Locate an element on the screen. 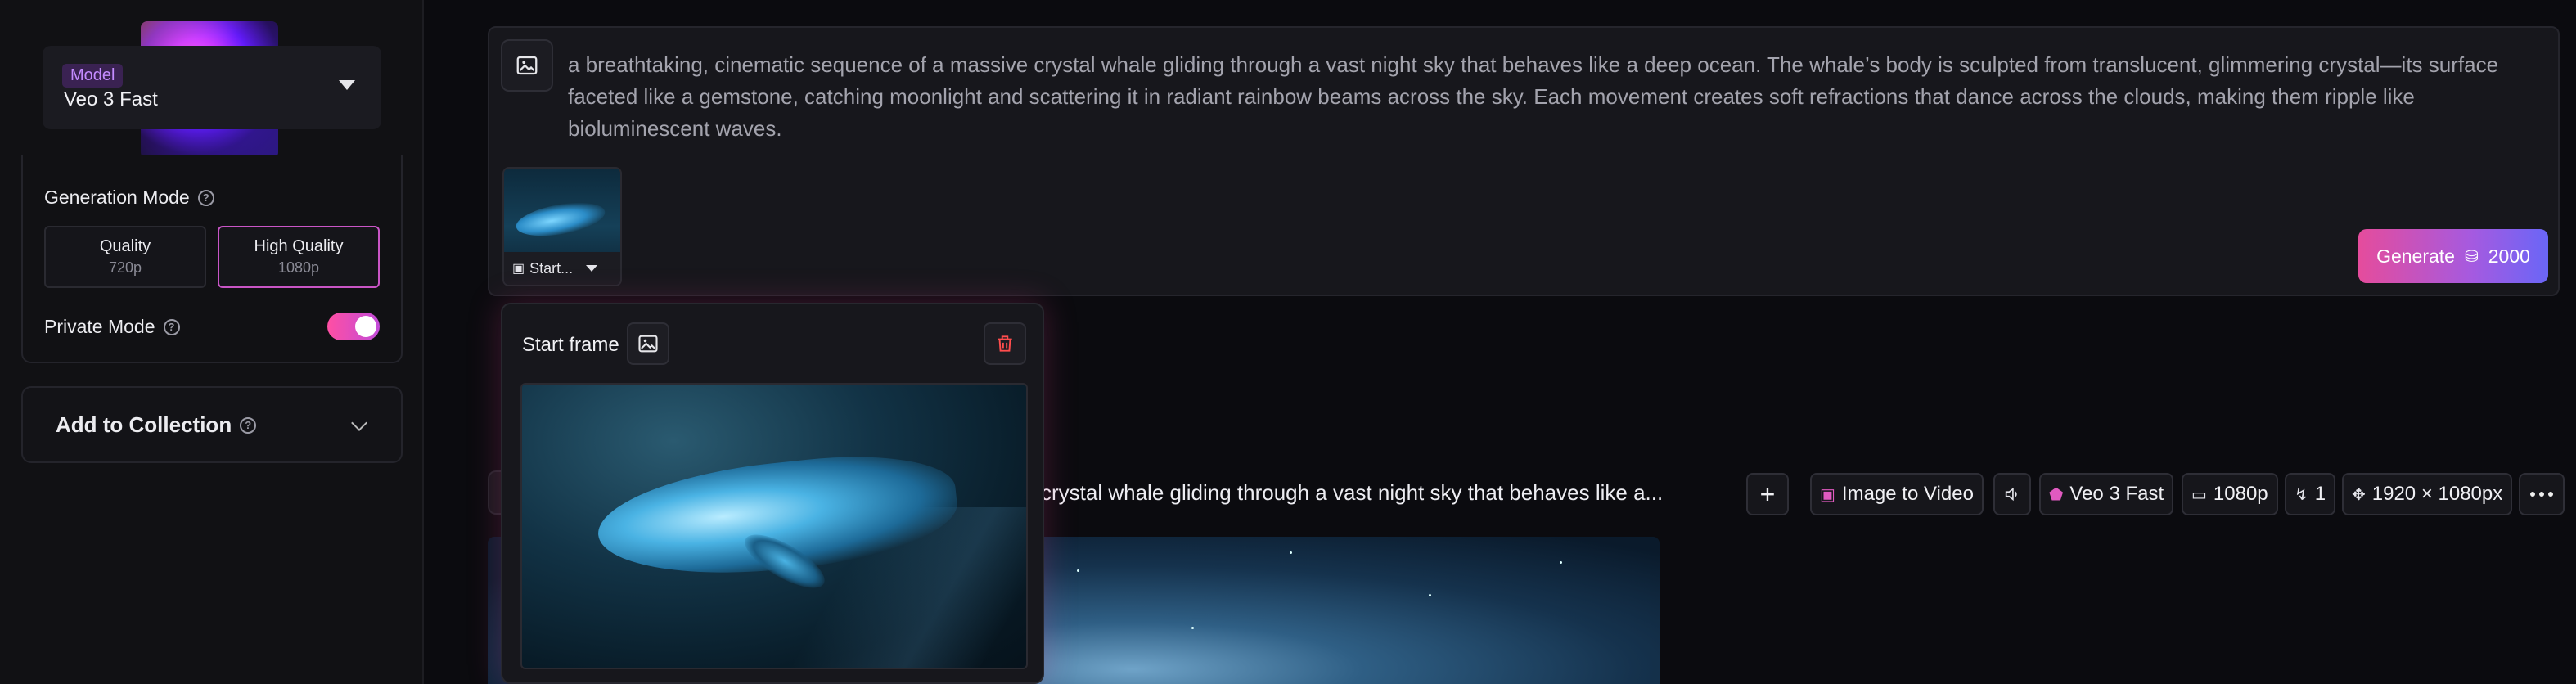 The width and height of the screenshot is (2576, 684). add-button: + is located at coordinates (1767, 494).